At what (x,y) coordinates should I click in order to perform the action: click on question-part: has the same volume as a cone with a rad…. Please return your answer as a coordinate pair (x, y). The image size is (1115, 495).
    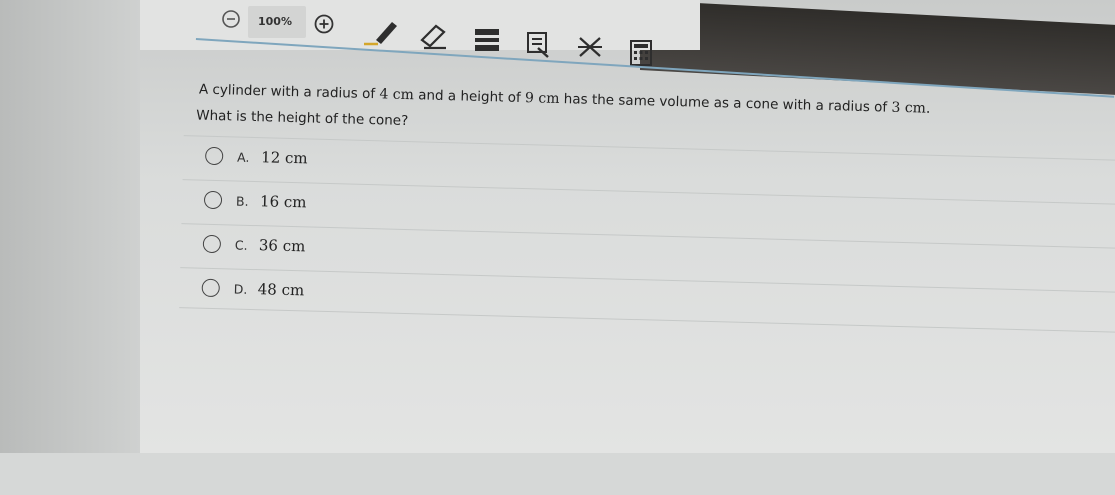
    Looking at the image, I should click on (725, 103).